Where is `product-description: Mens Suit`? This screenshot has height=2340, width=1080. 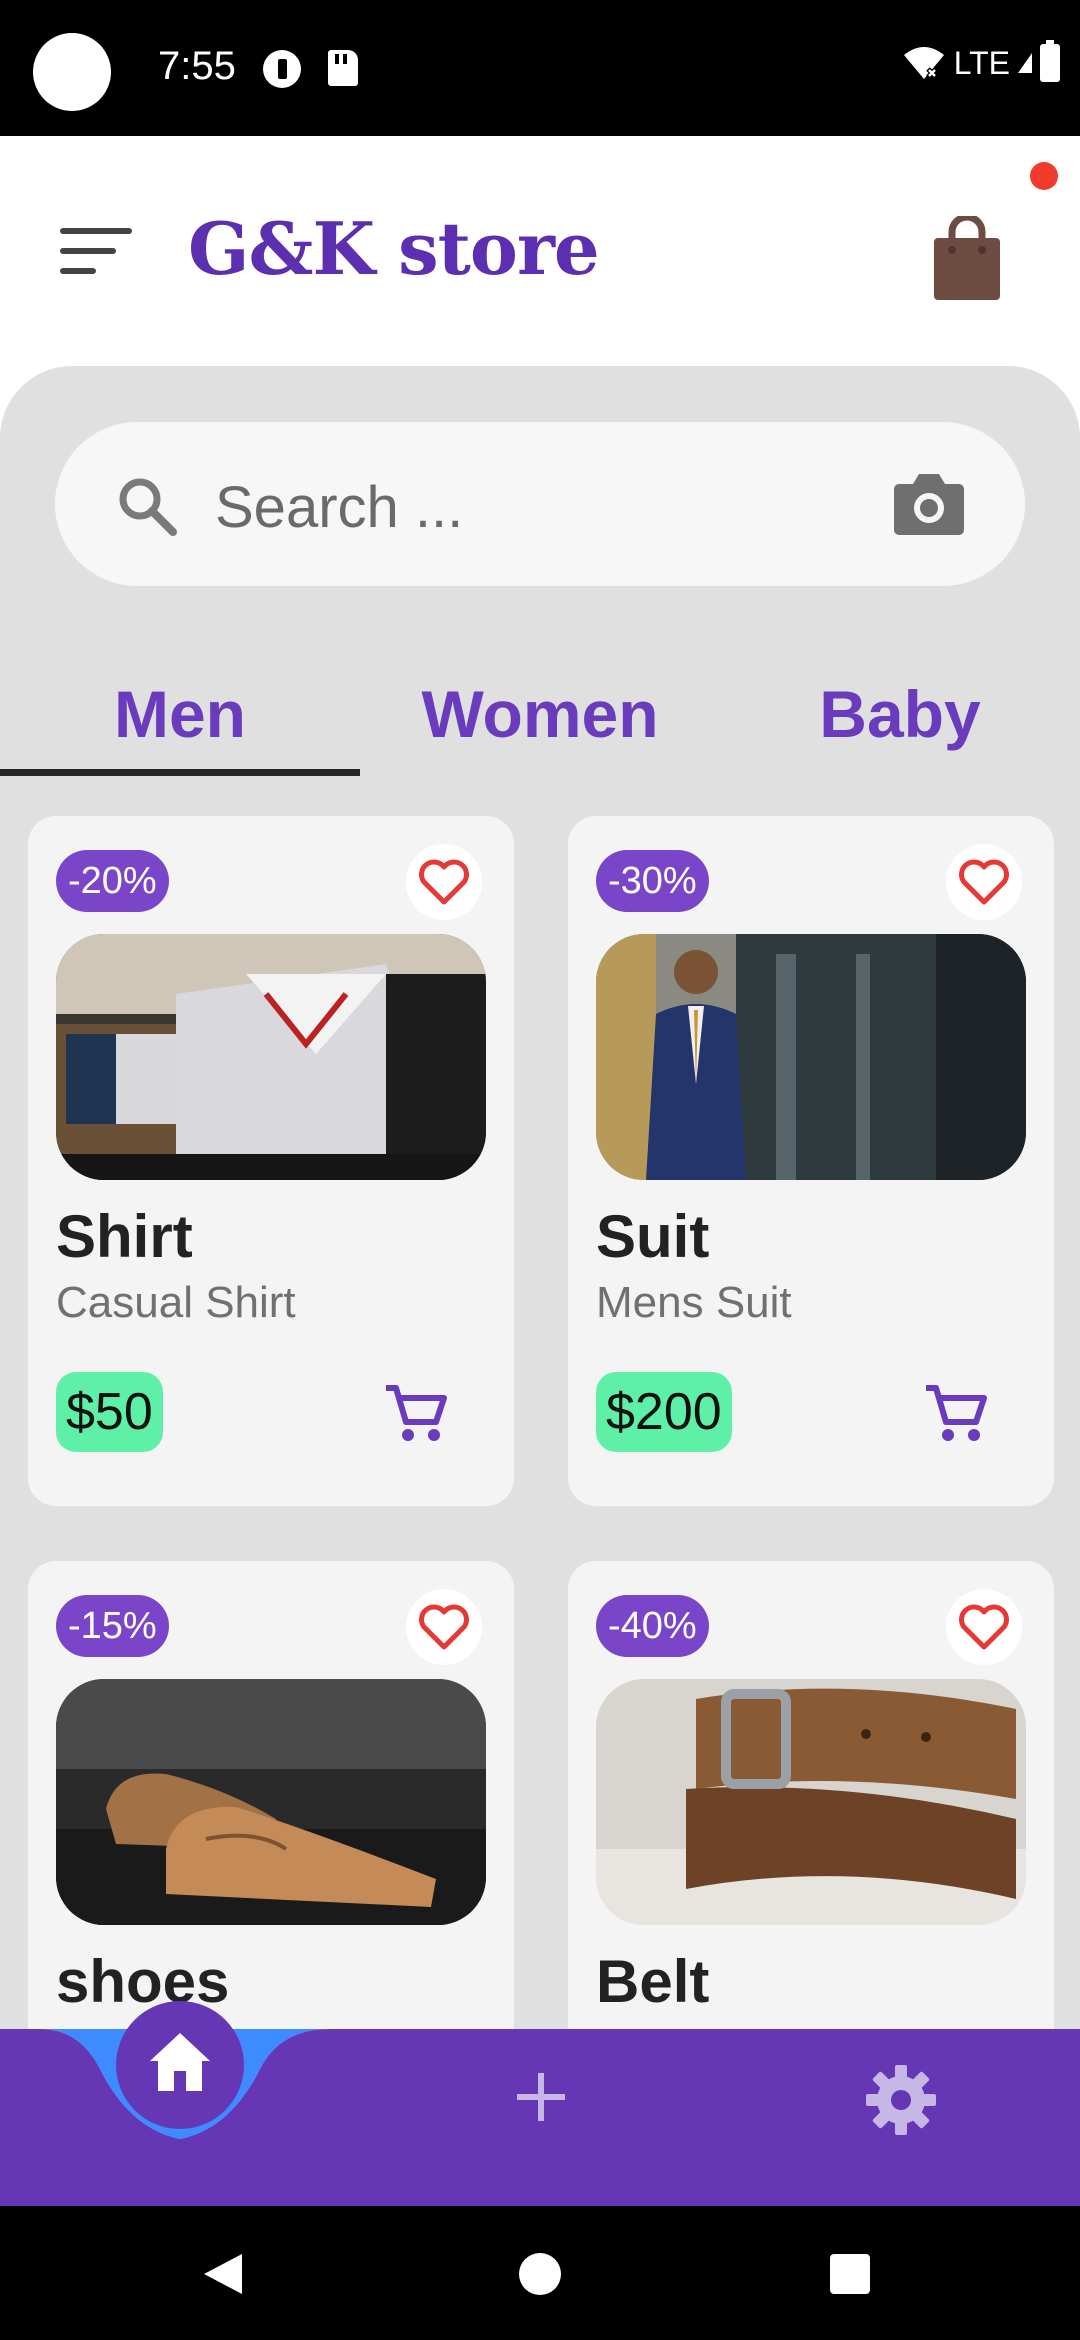
product-description: Mens Suit is located at coordinates (694, 1302).